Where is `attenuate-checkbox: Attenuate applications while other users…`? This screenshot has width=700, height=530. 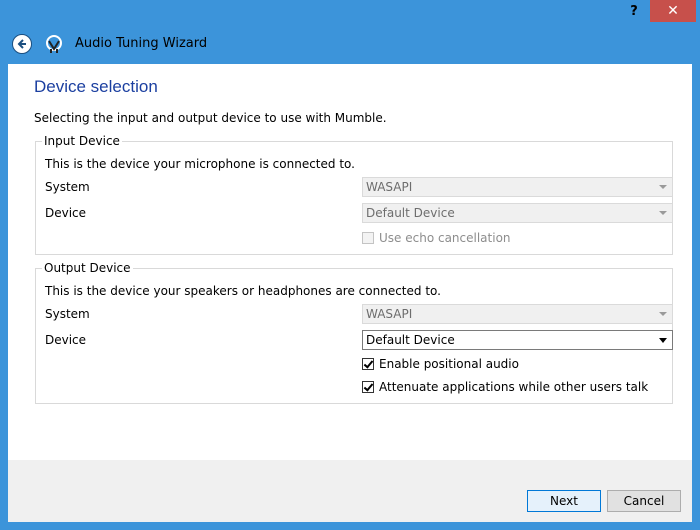 attenuate-checkbox: Attenuate applications while other users… is located at coordinates (505, 387).